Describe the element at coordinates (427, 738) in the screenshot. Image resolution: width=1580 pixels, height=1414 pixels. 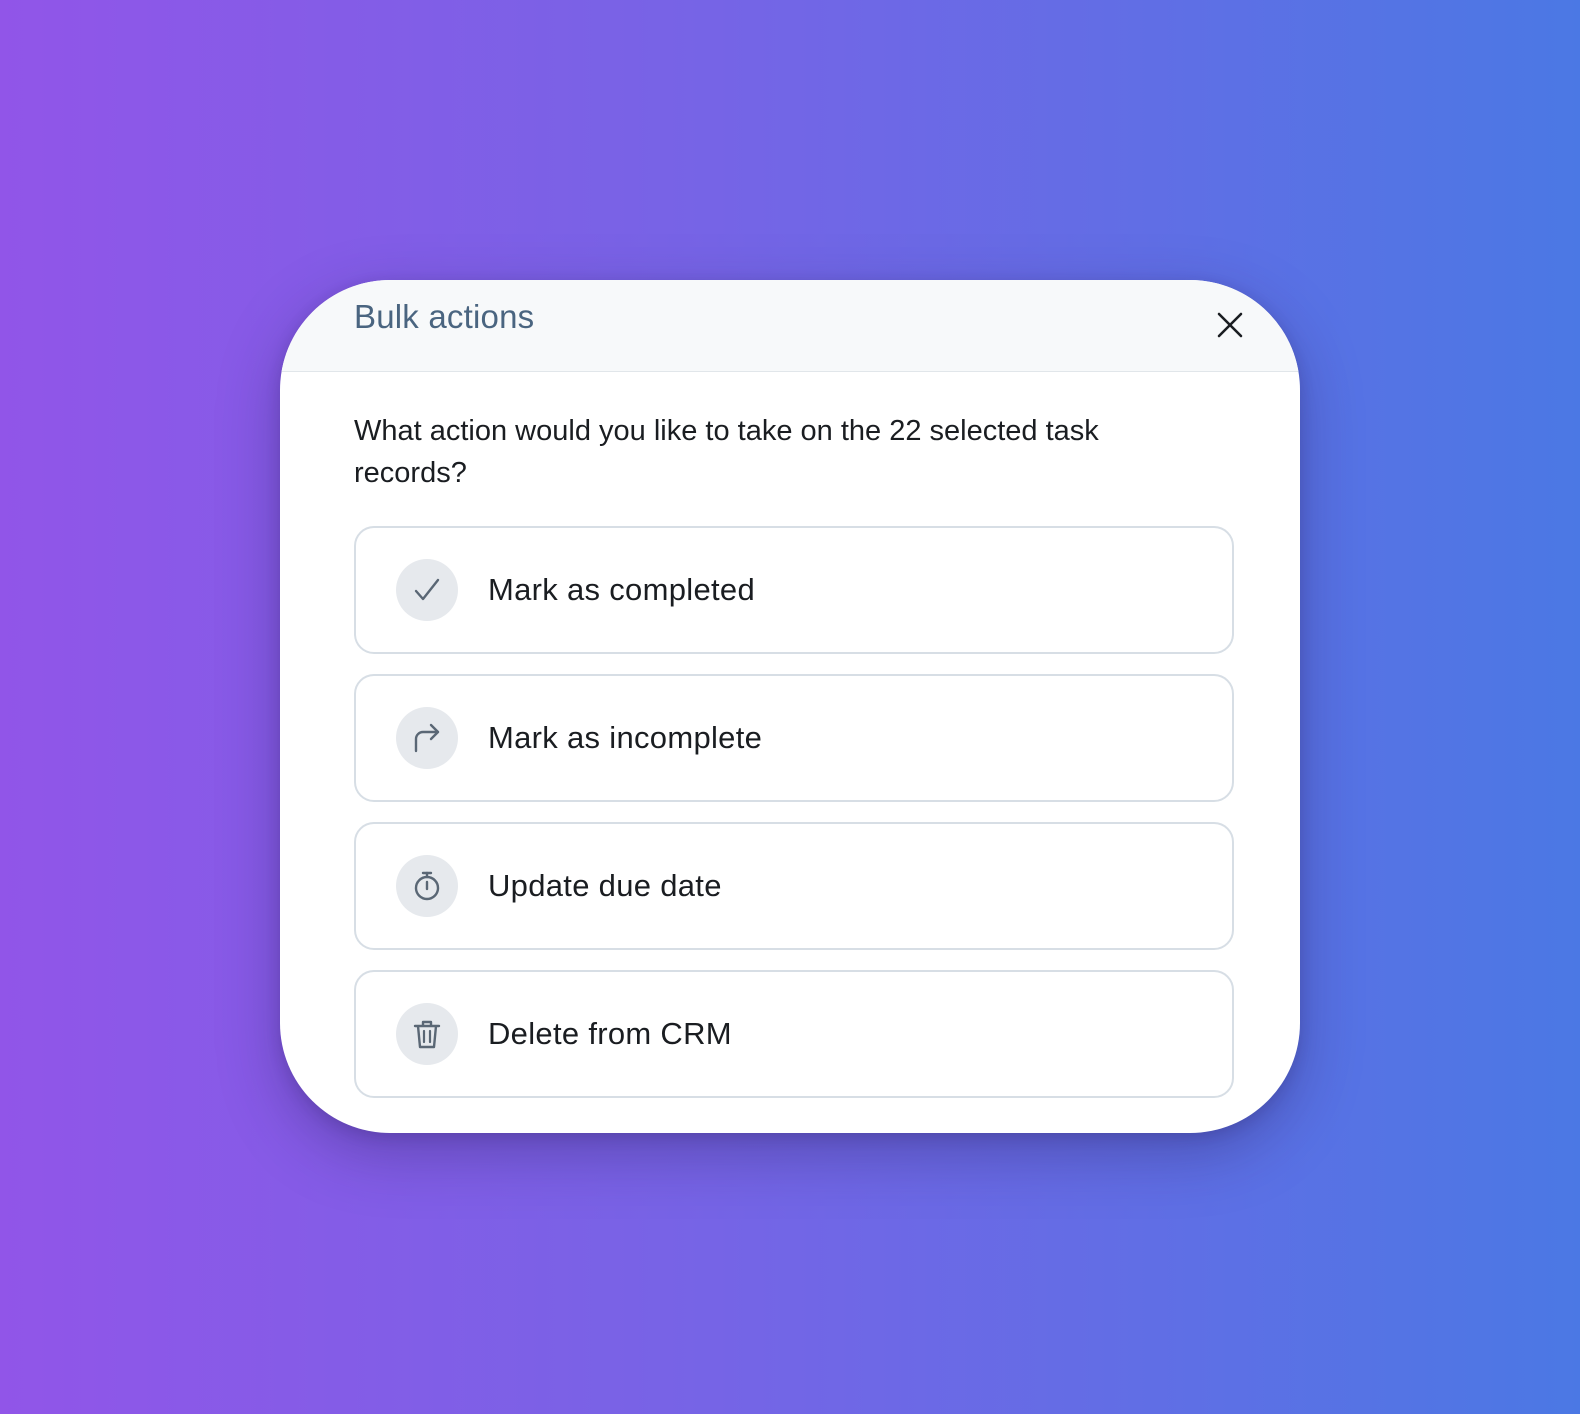
I see `forward-arrow-icon` at that location.